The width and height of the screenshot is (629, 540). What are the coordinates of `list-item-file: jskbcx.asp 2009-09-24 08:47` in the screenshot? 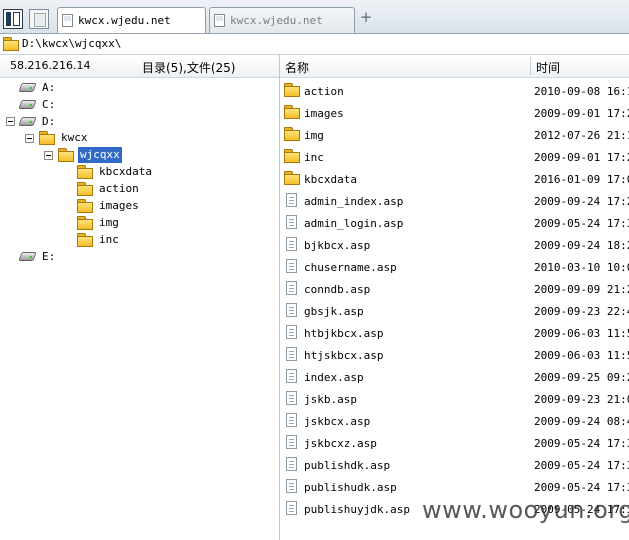 It's located at (454, 421).